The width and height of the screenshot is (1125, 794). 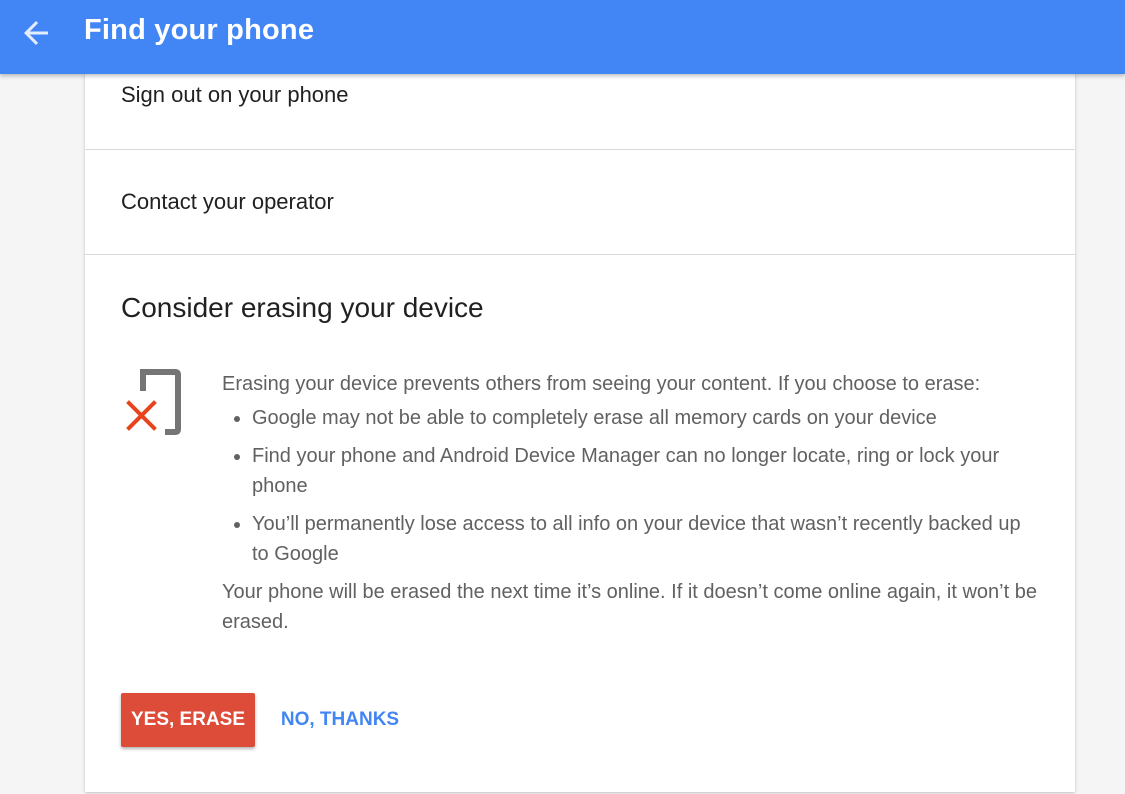 What do you see at coordinates (562, 37) in the screenshot?
I see `app-bar: Find your phone` at bounding box center [562, 37].